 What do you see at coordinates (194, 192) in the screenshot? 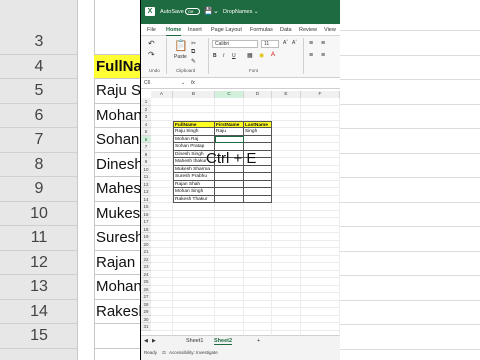
I see `table-cell: Mohan Singh` at bounding box center [194, 192].